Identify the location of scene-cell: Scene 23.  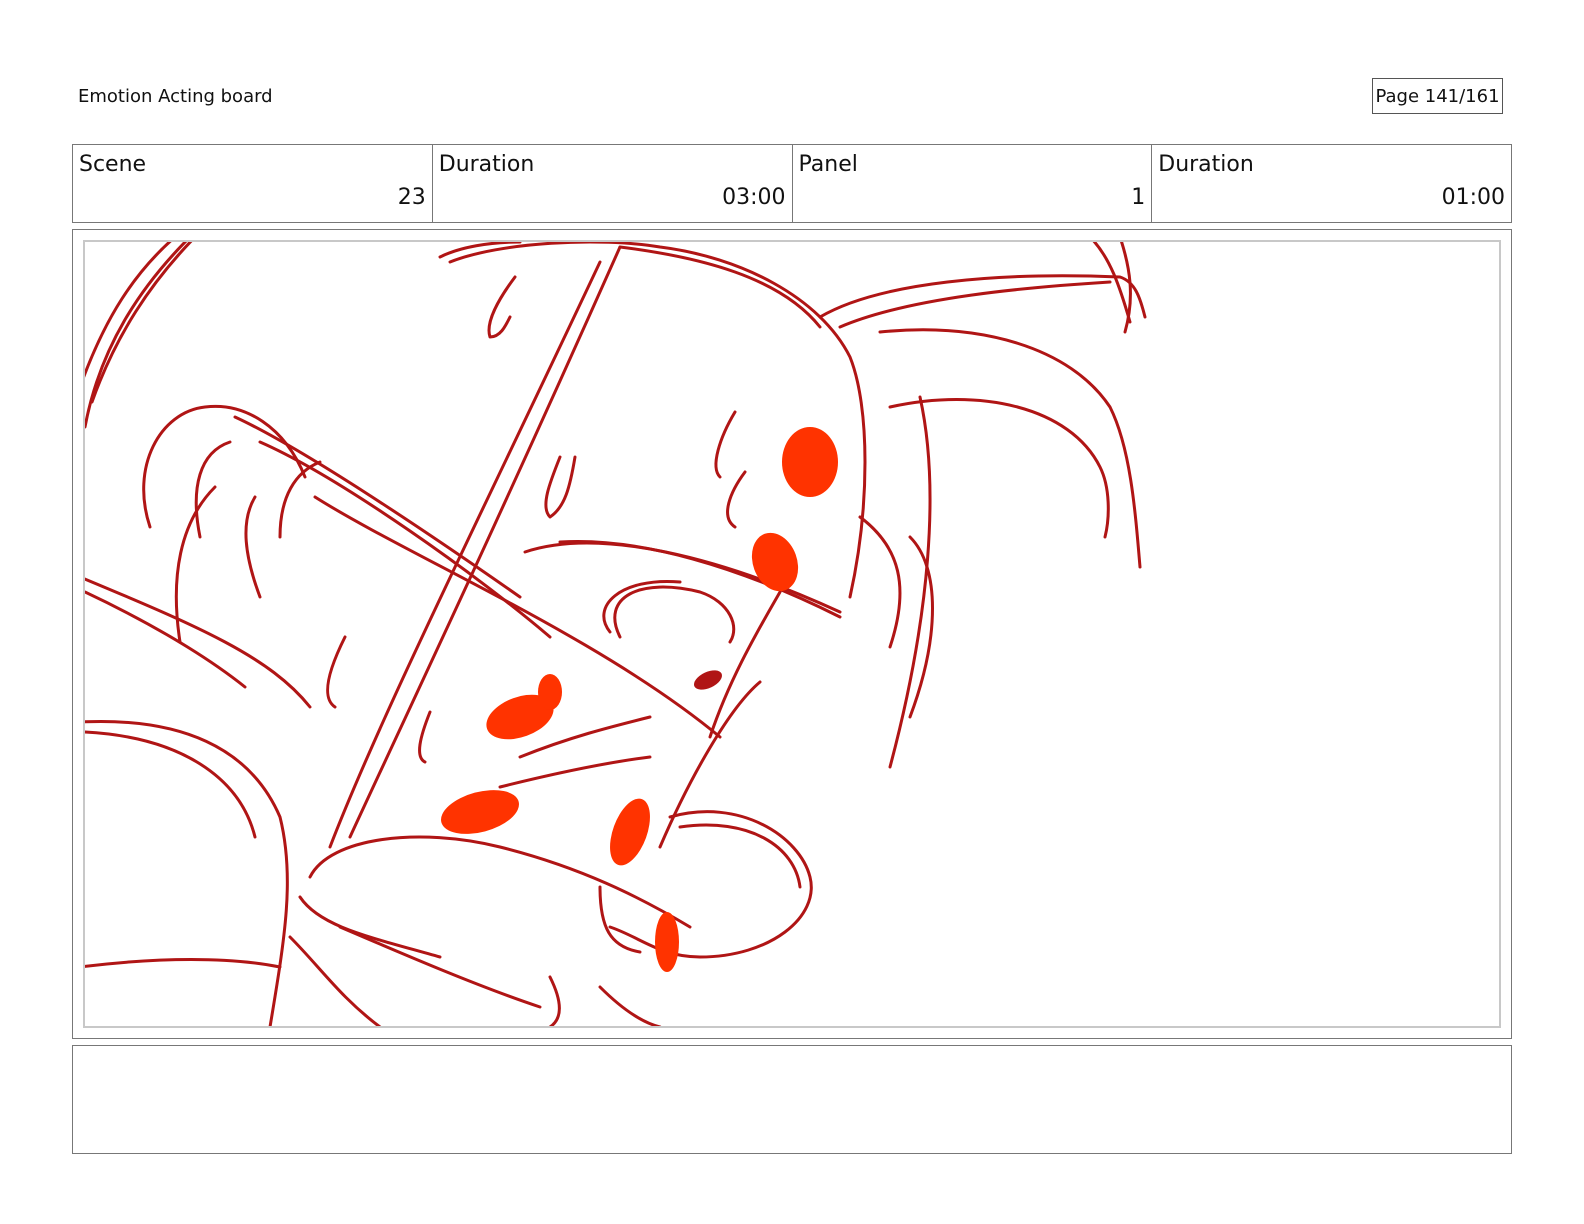
(253, 183).